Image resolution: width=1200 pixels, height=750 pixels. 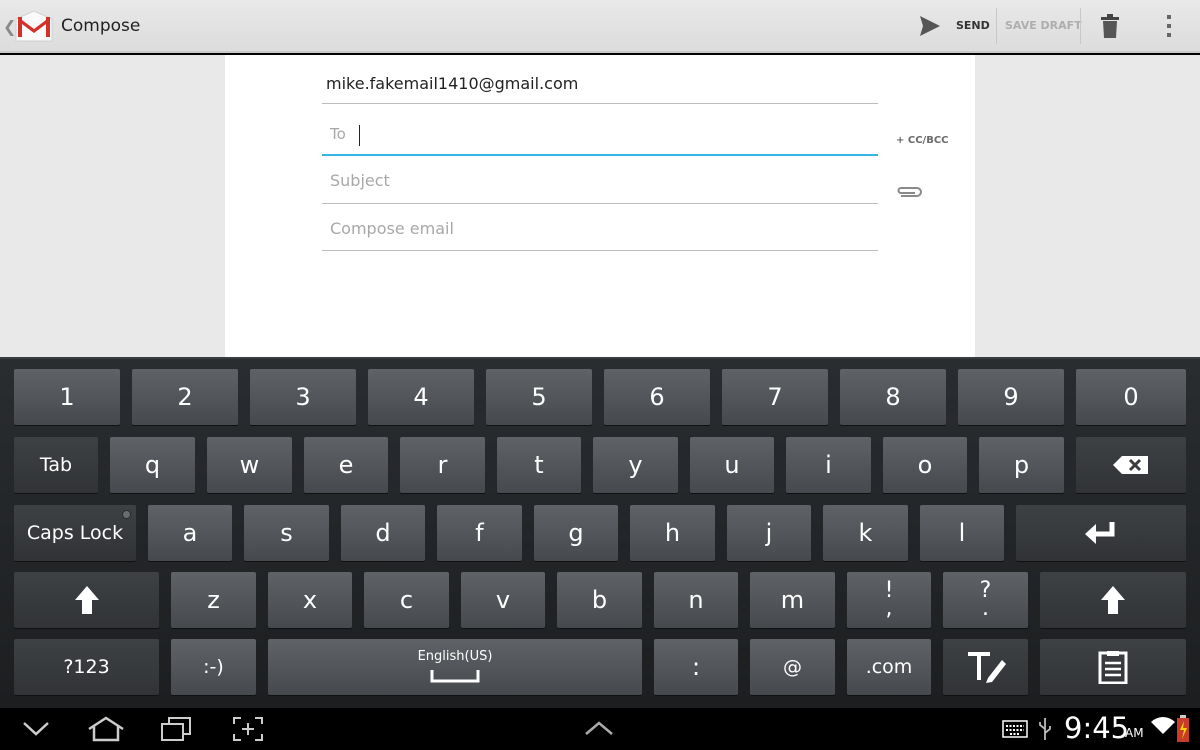 I want to click on key-shift-left, so click(x=86, y=600).